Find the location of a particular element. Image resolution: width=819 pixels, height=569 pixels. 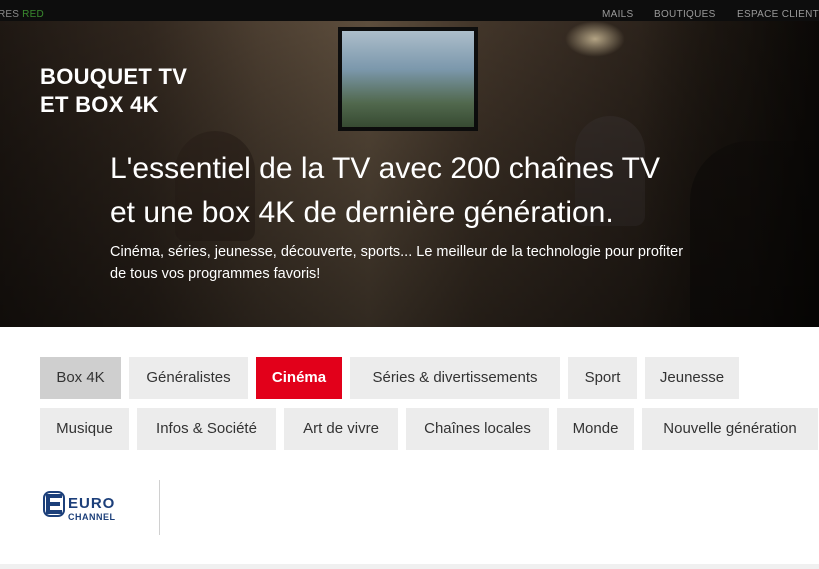

logo-divider is located at coordinates (159, 507).